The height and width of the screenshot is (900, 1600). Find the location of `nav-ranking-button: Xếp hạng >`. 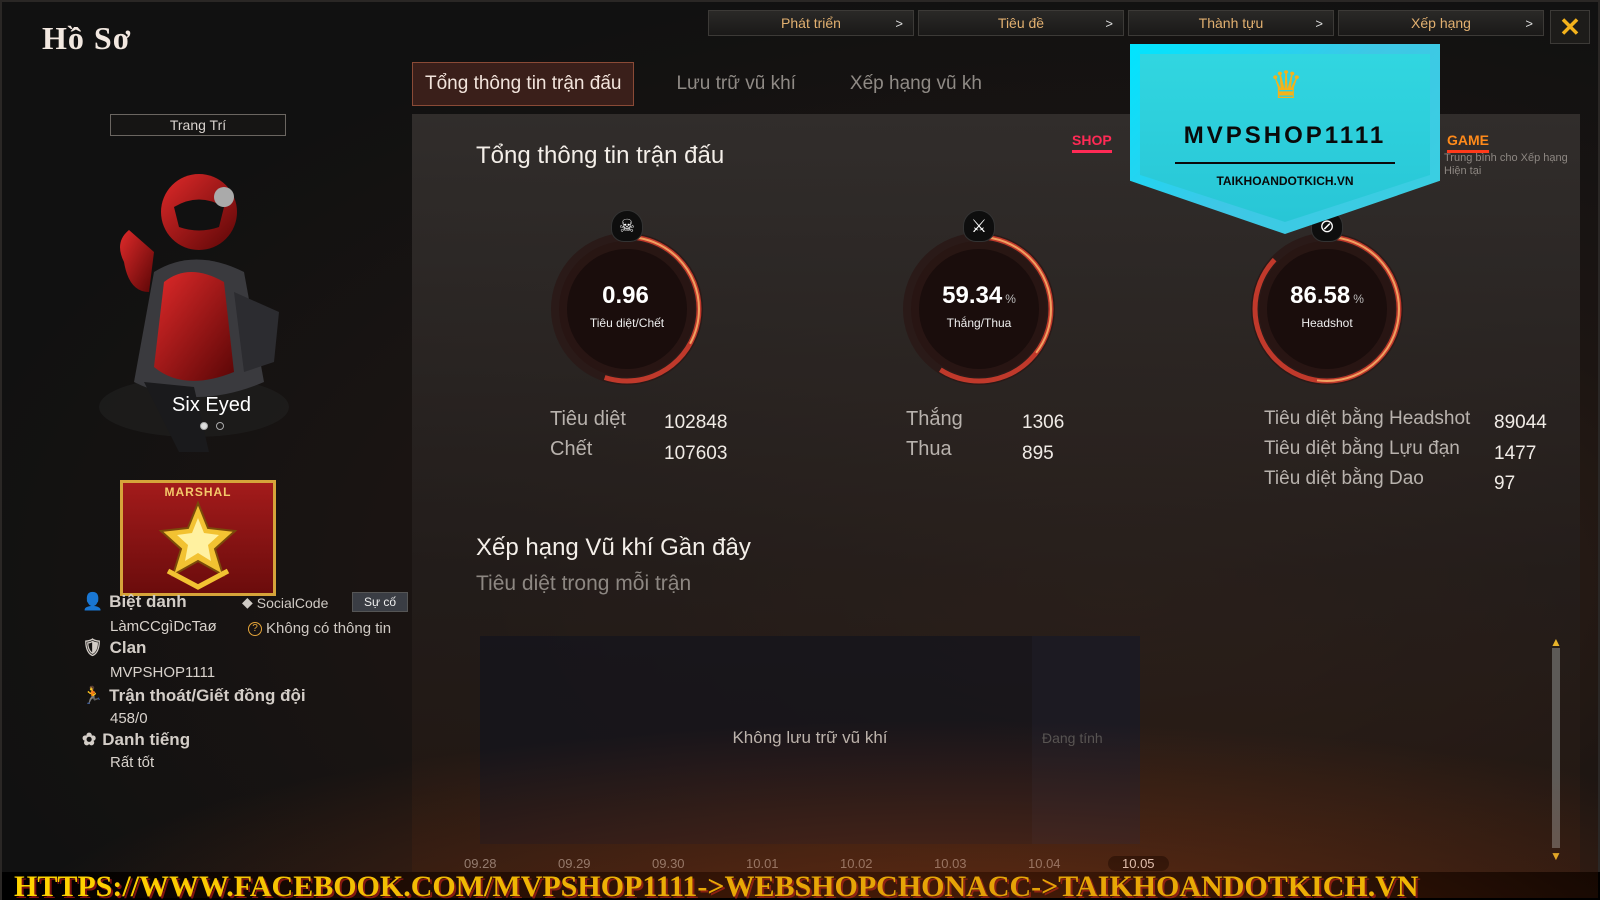

nav-ranking-button: Xếp hạng > is located at coordinates (1441, 23).